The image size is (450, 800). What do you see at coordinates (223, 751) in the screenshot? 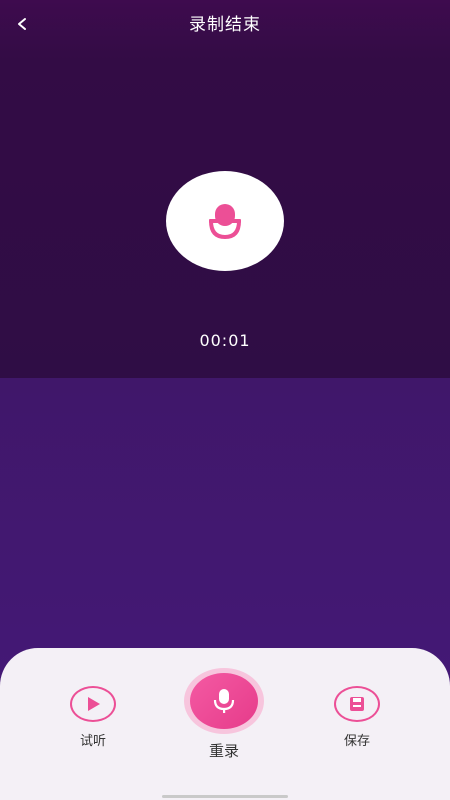
I see `rerecord-label: 重录` at bounding box center [223, 751].